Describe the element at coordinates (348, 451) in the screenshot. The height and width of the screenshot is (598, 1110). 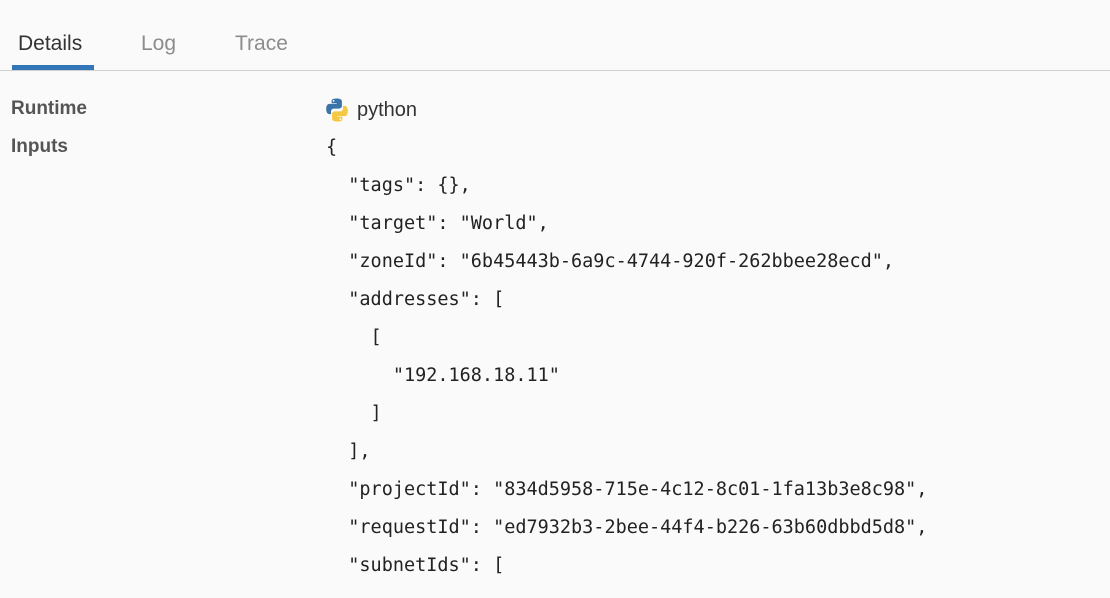
I see `code-line: ],` at that location.